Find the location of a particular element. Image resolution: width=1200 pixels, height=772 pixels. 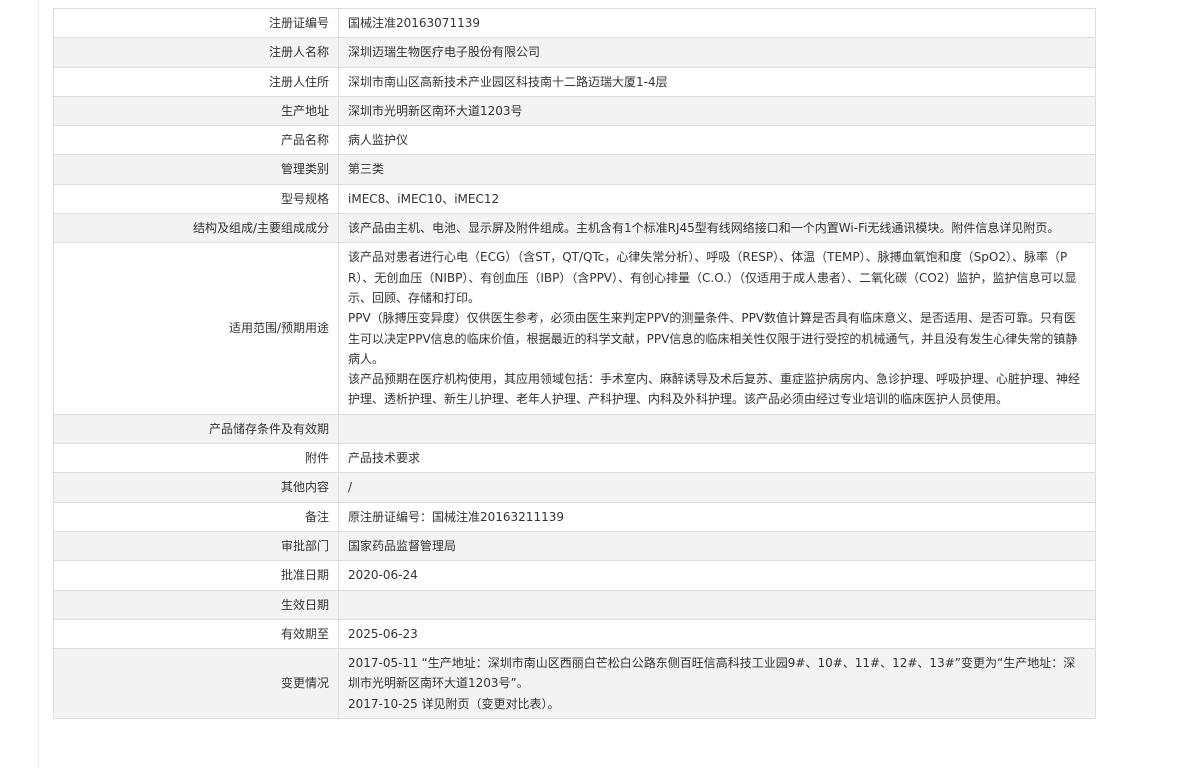

field-label: 注册人名称 is located at coordinates (196, 52).